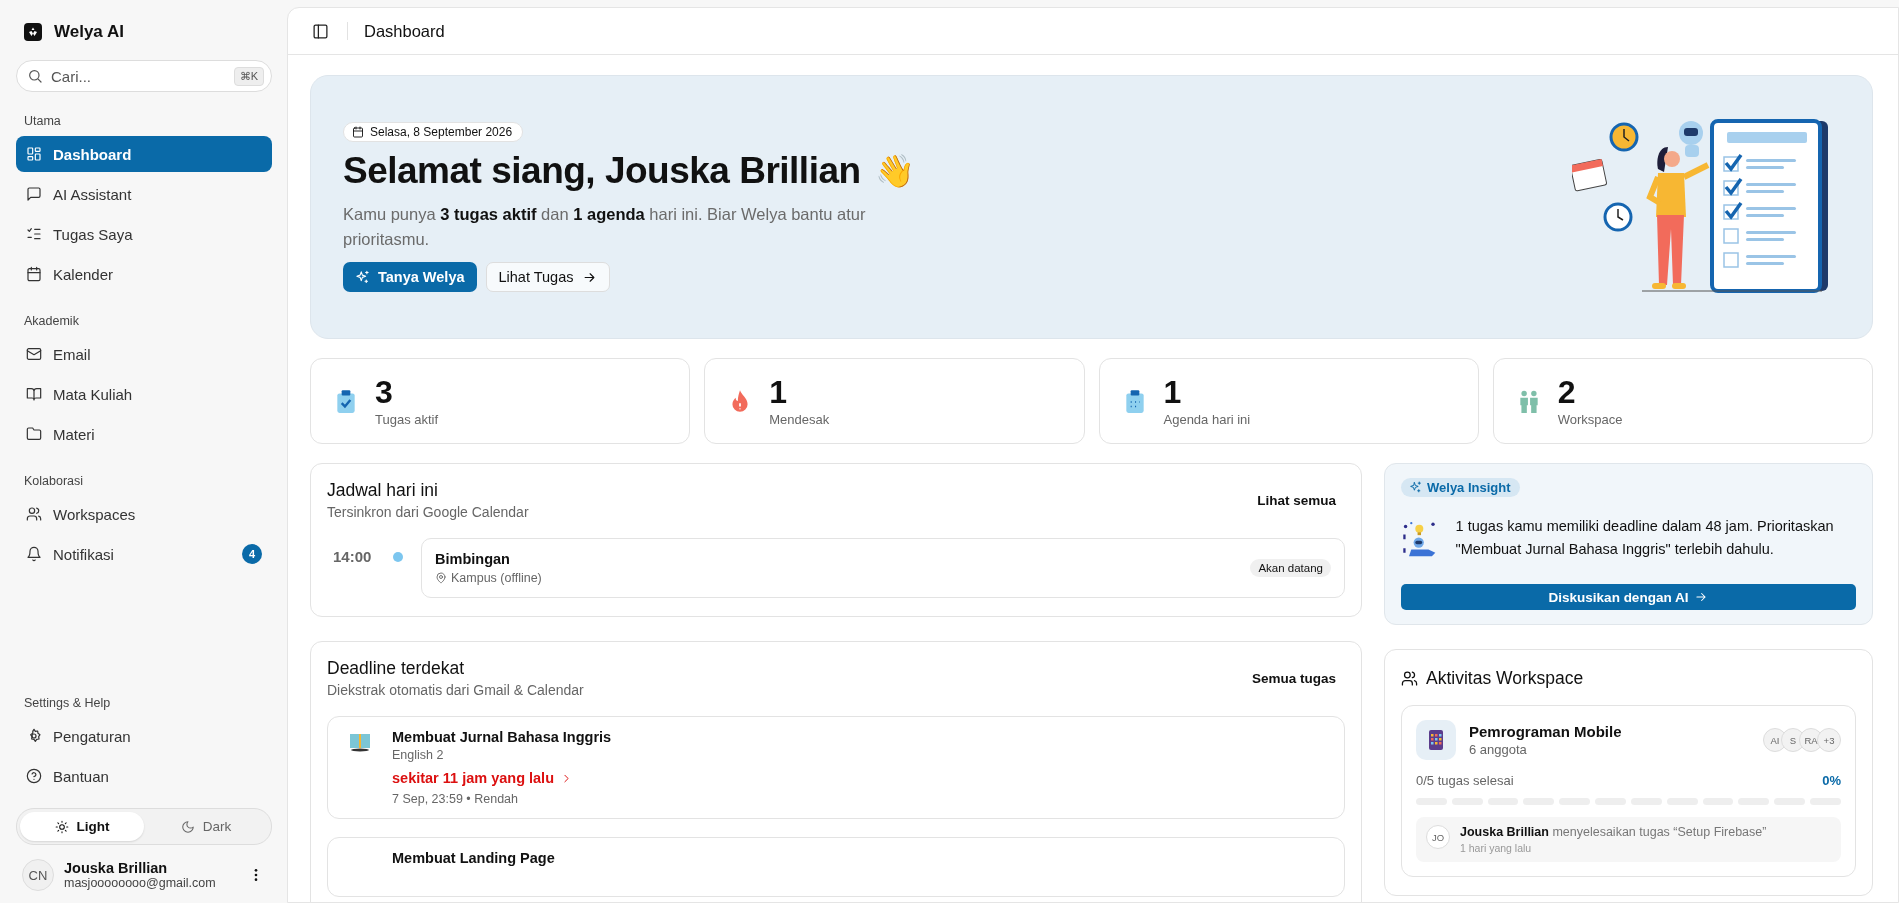 The height and width of the screenshot is (903, 1899). Describe the element at coordinates (1207, 419) in the screenshot. I see `stat-label: Agenda hari ini` at that location.